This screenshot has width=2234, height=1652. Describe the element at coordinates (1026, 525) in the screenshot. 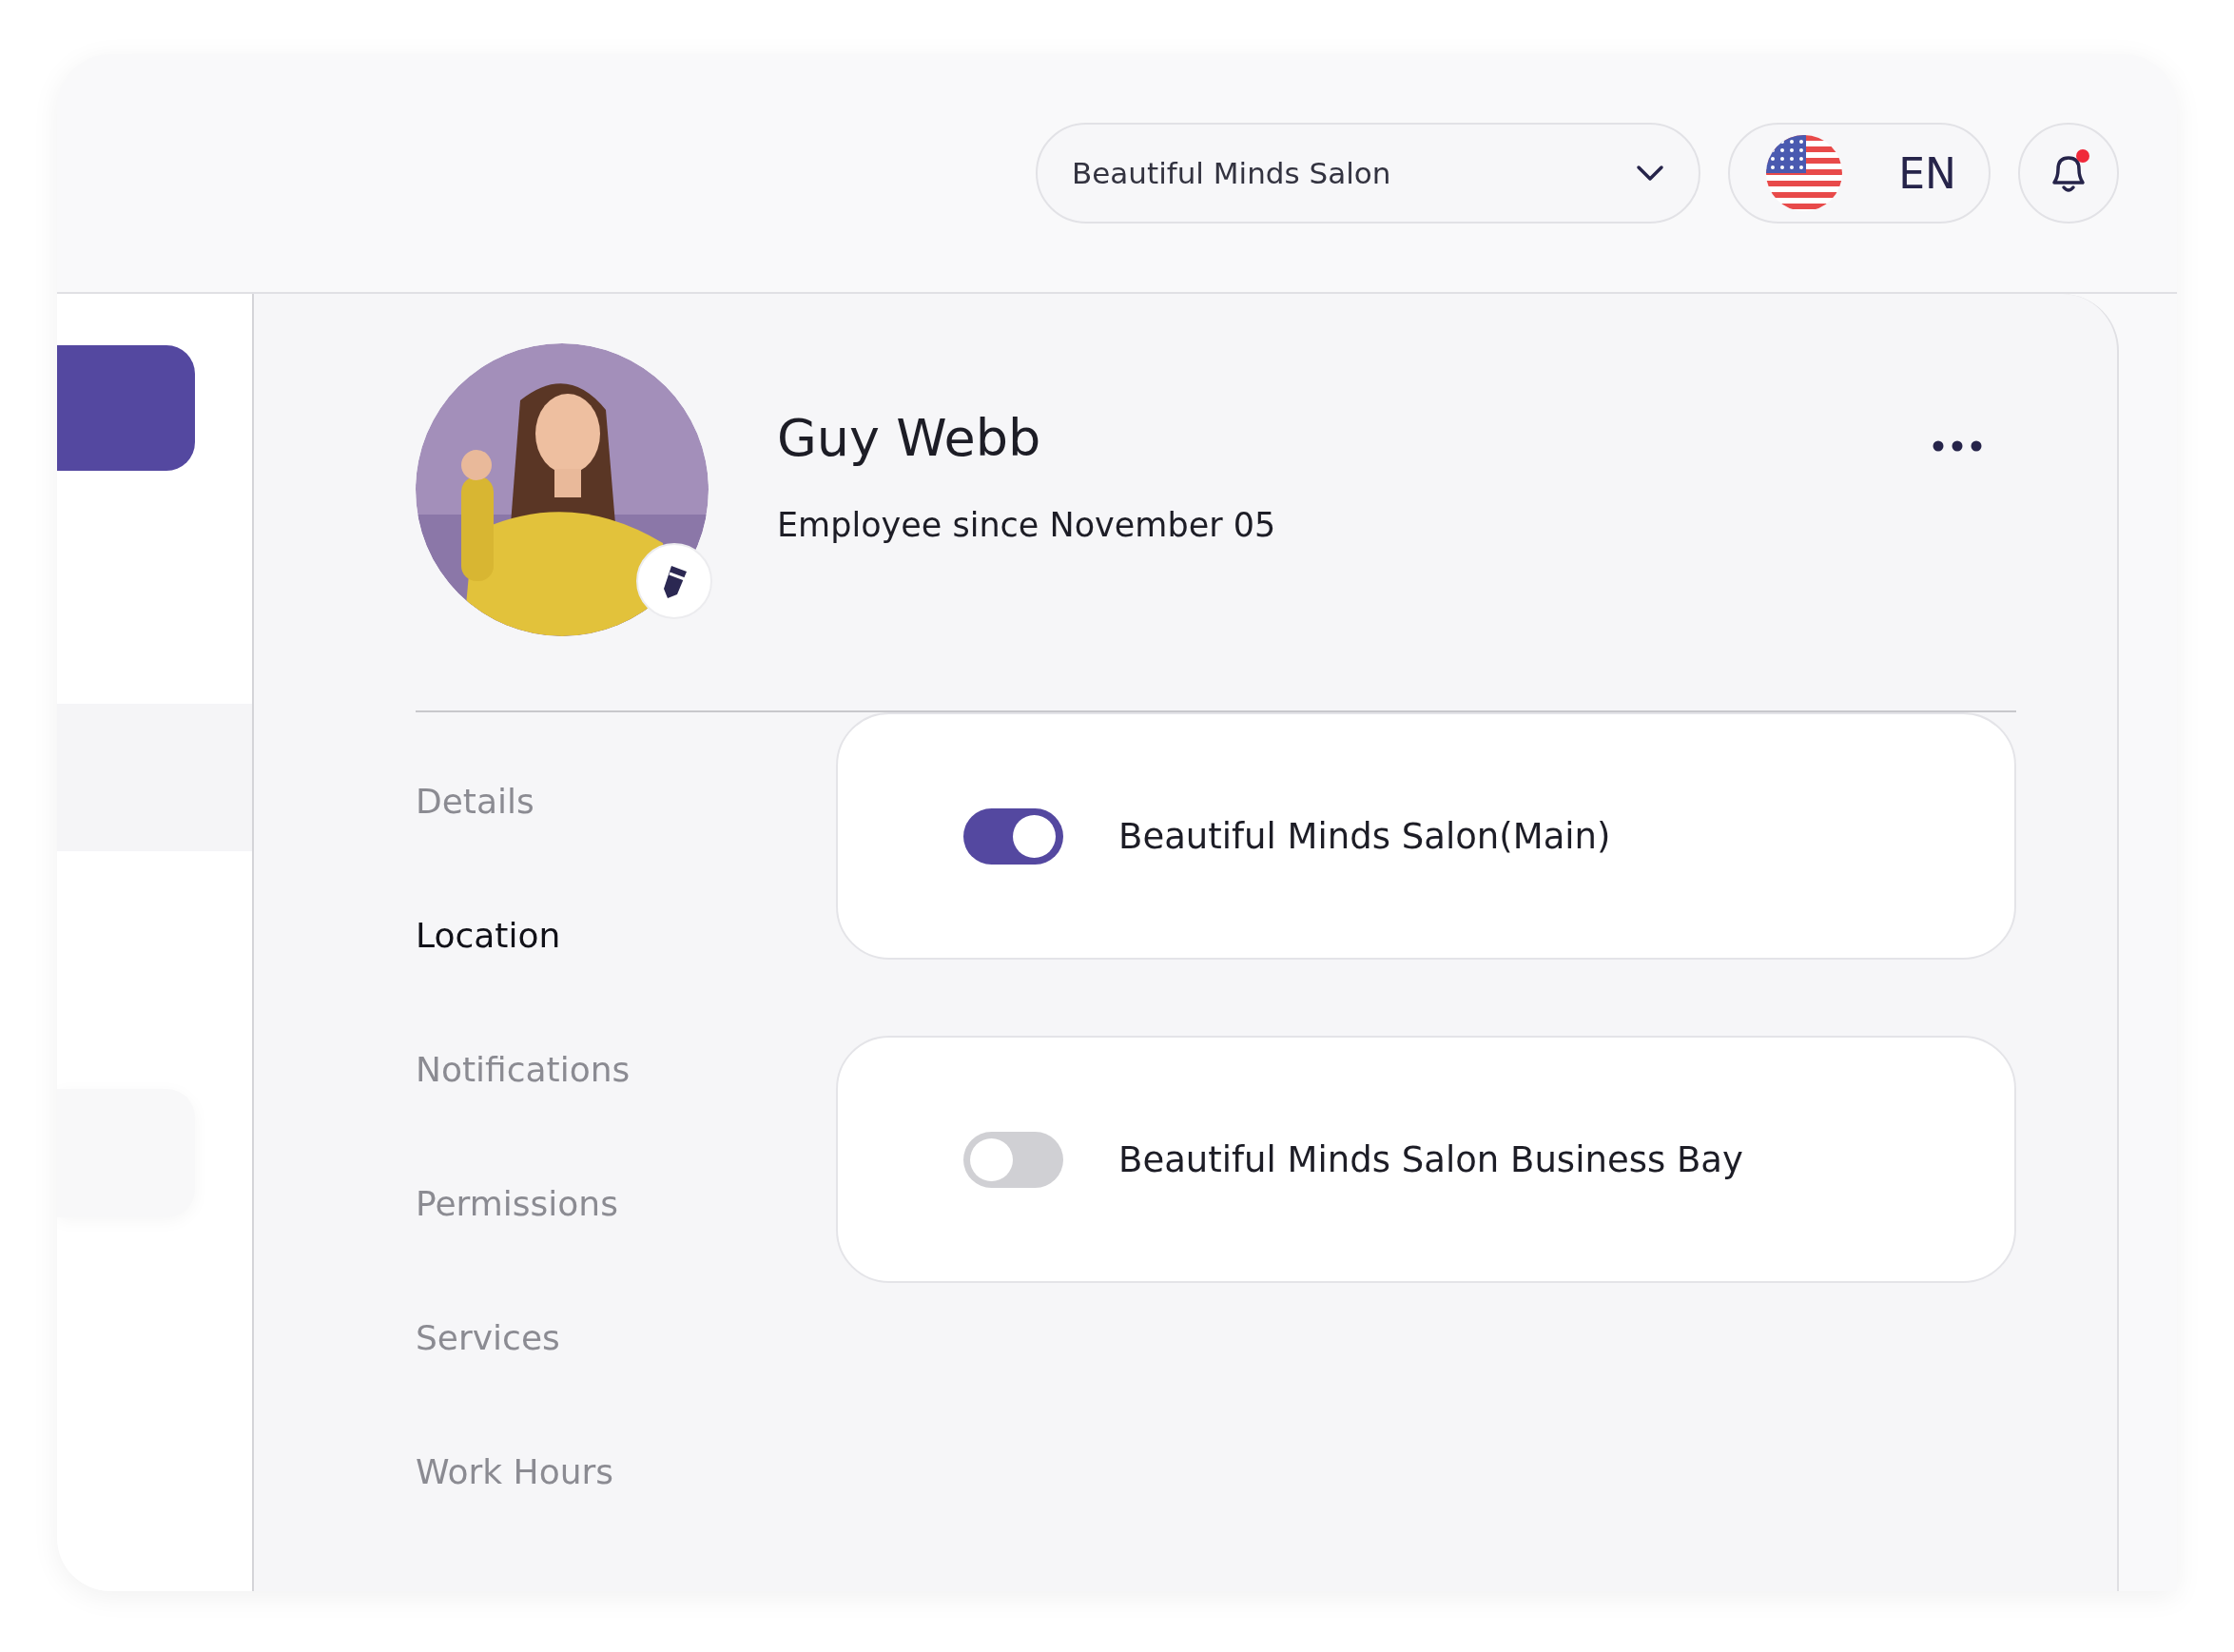

I see `employee-since: Employee since November 05` at that location.